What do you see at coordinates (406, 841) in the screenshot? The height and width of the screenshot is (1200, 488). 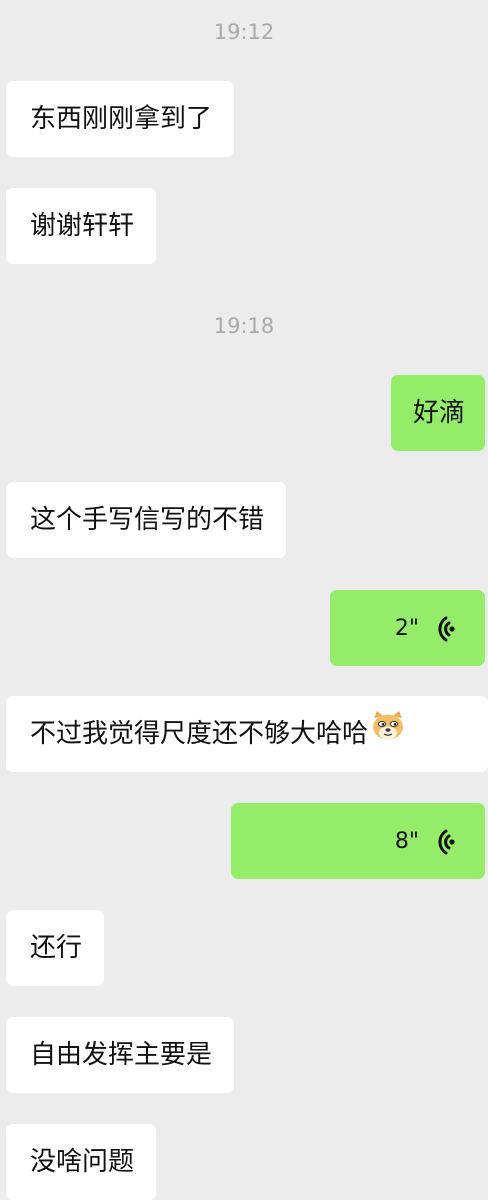 I see `voice-duration: 8"` at bounding box center [406, 841].